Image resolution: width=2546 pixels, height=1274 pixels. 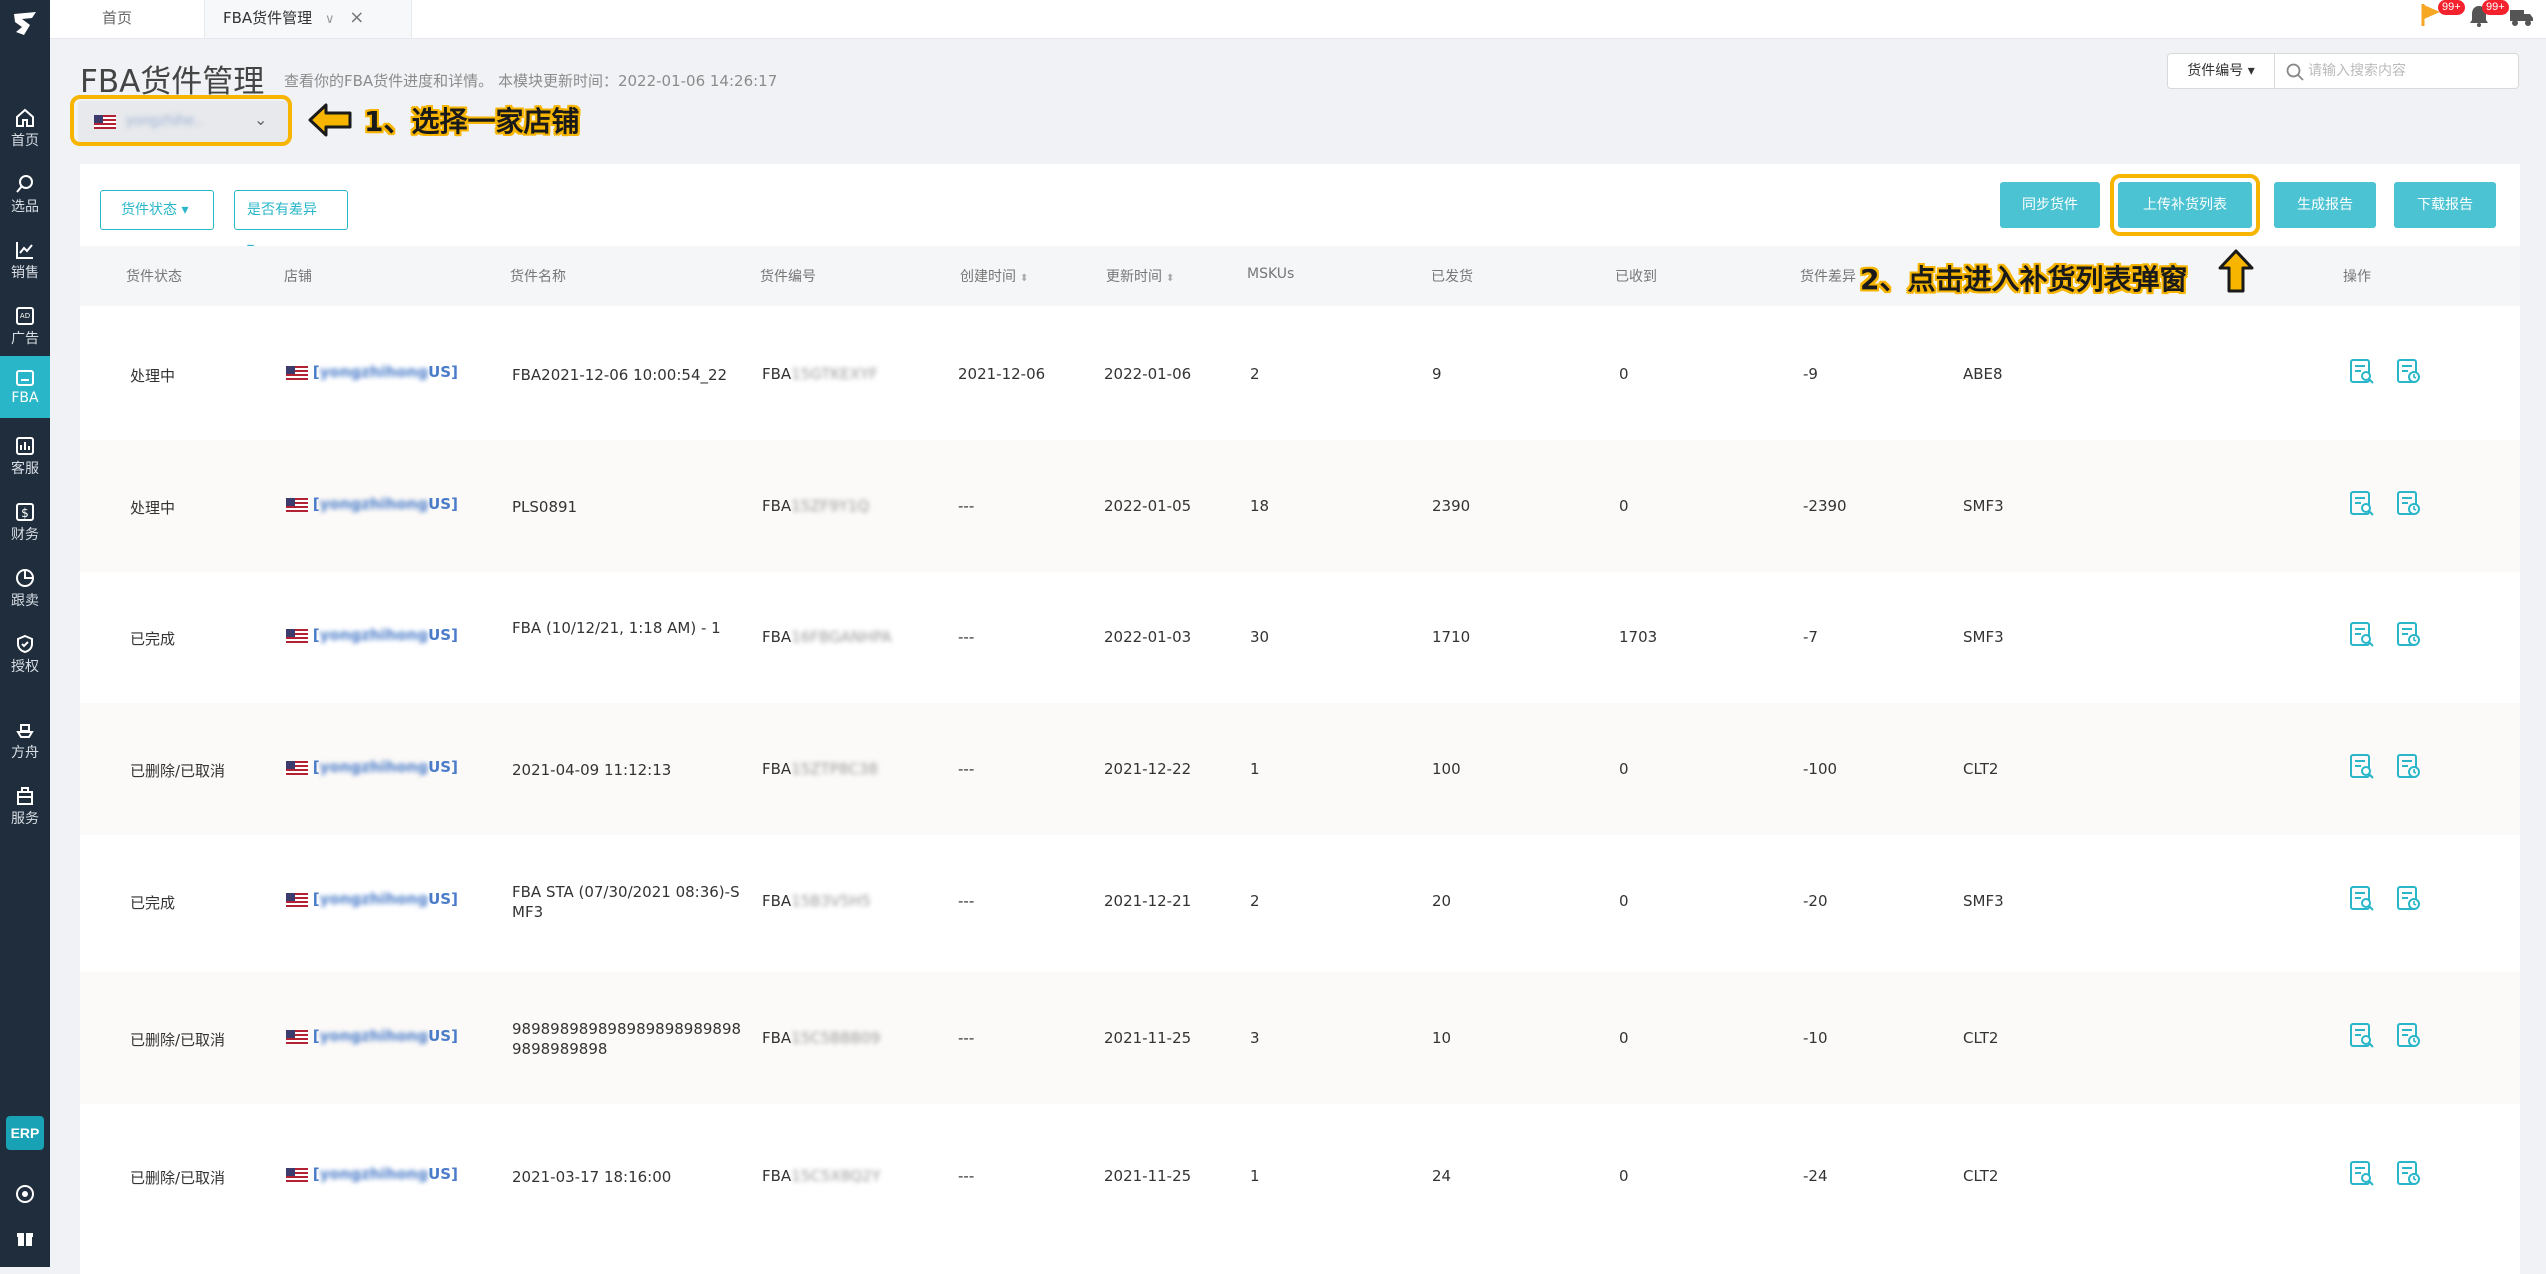 What do you see at coordinates (2445, 205) in the screenshot?
I see `download-report-button: 下载报告` at bounding box center [2445, 205].